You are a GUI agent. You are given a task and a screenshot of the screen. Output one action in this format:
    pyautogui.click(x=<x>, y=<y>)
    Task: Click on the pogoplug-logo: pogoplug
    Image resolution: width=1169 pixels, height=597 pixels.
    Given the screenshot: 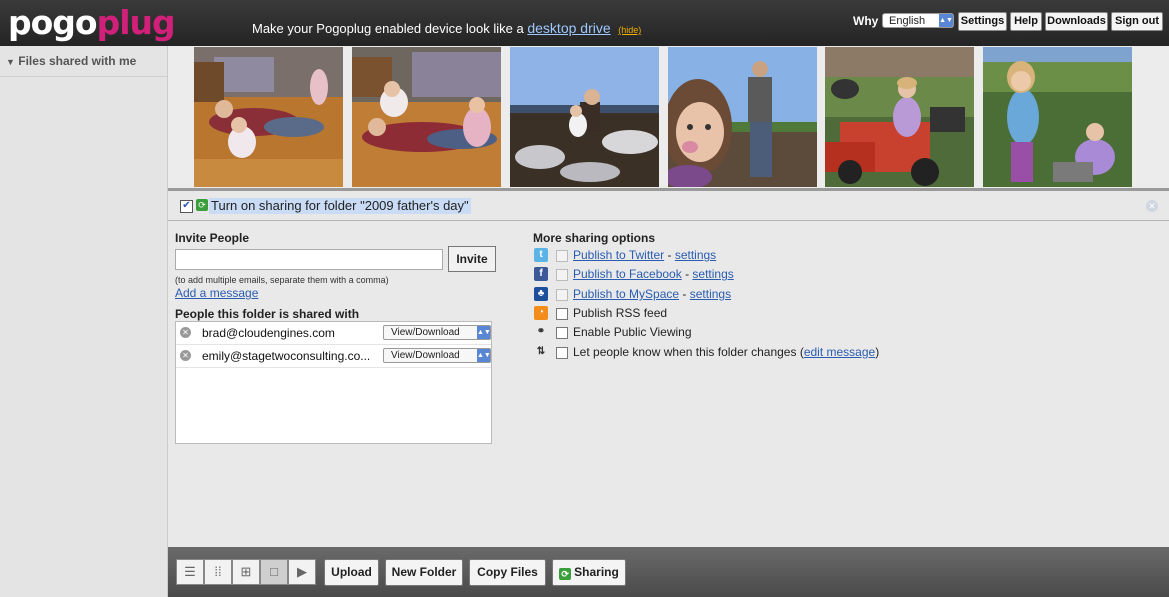 What is the action you would take?
    pyautogui.click(x=92, y=22)
    